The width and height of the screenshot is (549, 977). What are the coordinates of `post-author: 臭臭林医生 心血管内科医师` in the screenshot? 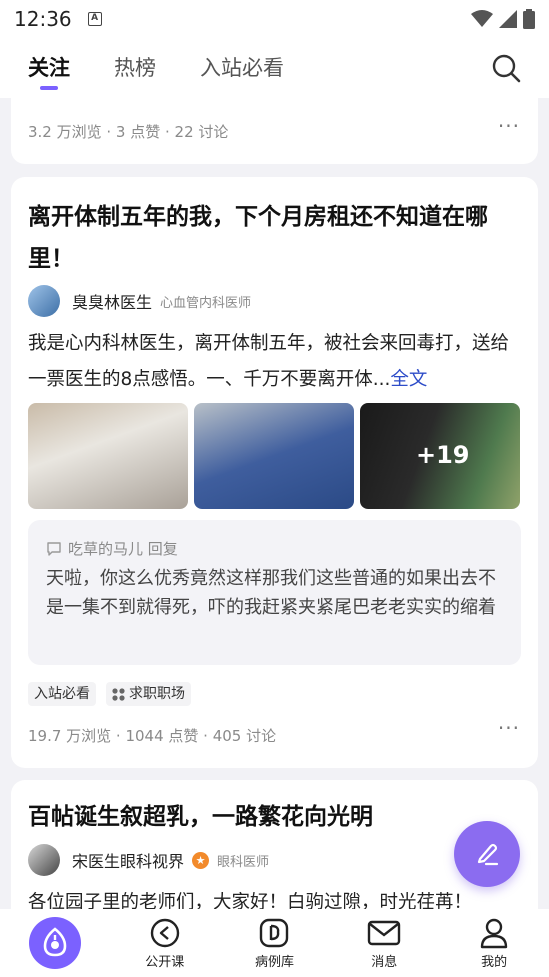 It's located at (139, 301).